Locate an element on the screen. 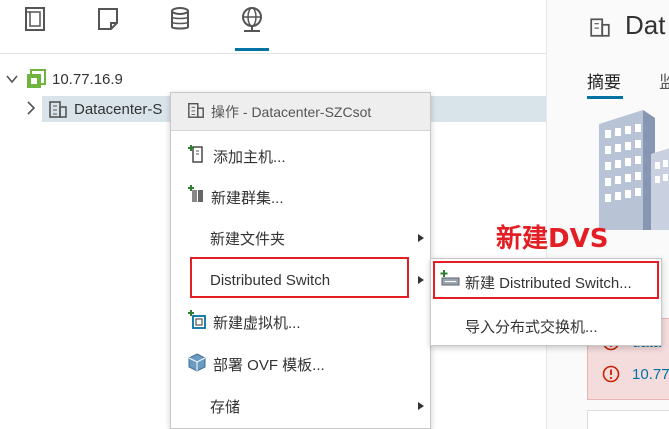 The height and width of the screenshot is (429, 669). card-edge is located at coordinates (628, 419).